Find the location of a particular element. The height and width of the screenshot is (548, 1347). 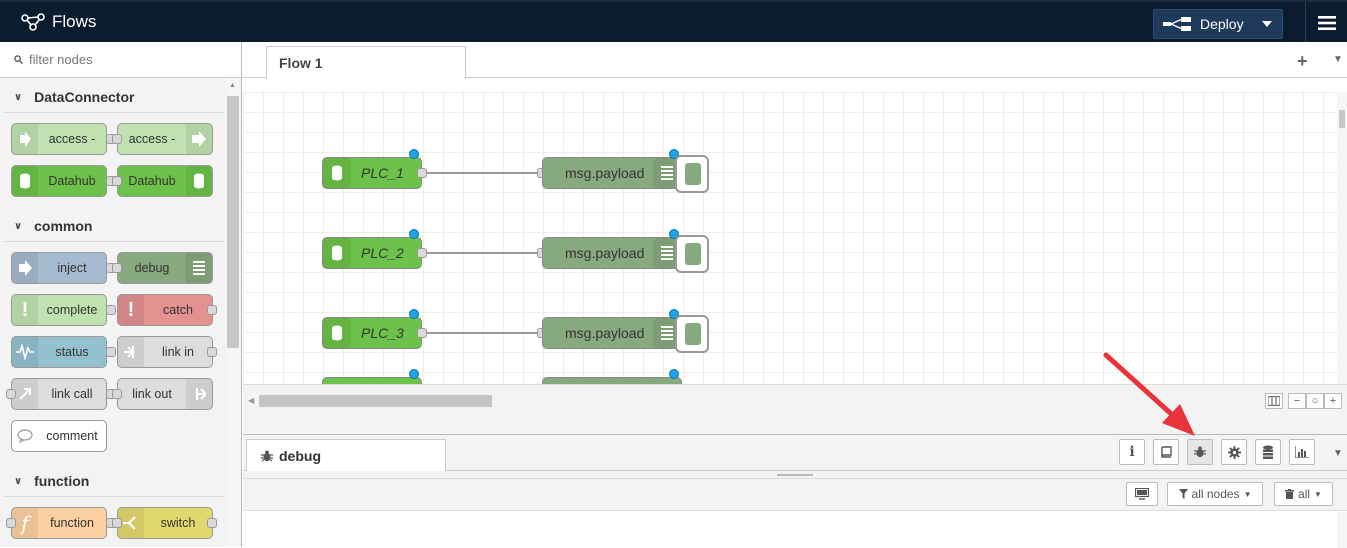

filter-nodes-dropdown: all nodes ▼ is located at coordinates (1215, 494).